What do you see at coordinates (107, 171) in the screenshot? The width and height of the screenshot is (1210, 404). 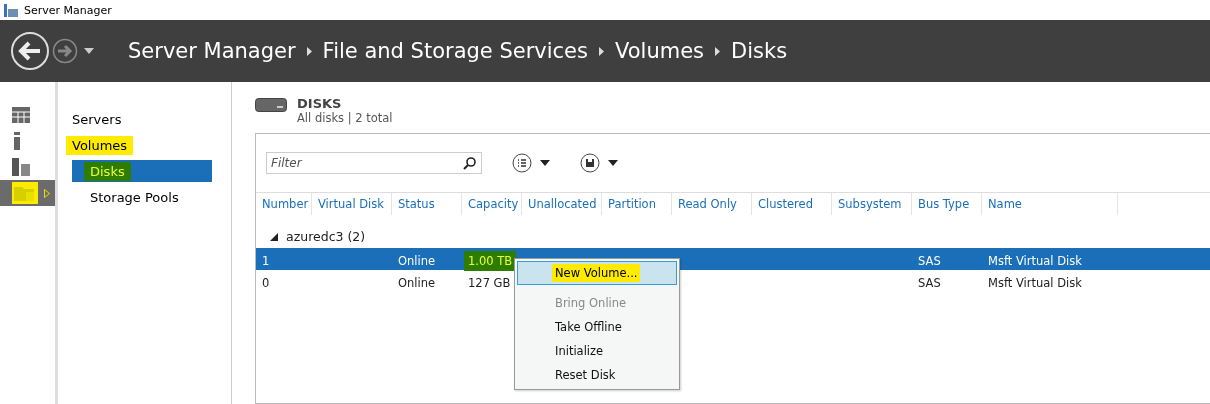 I see `nav-item: Disks` at bounding box center [107, 171].